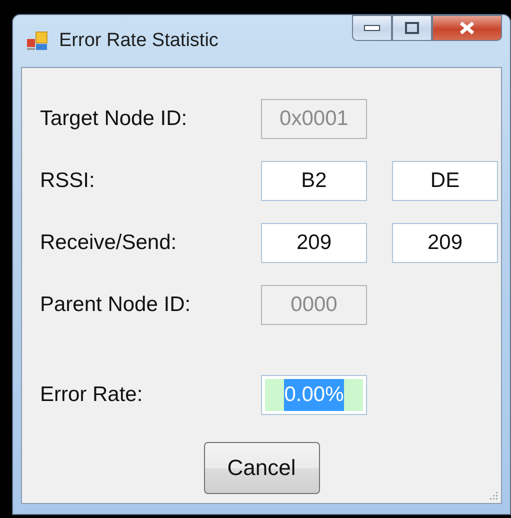  Describe the element at coordinates (92, 395) in the screenshot. I see `field-label: Error Rate:` at that location.